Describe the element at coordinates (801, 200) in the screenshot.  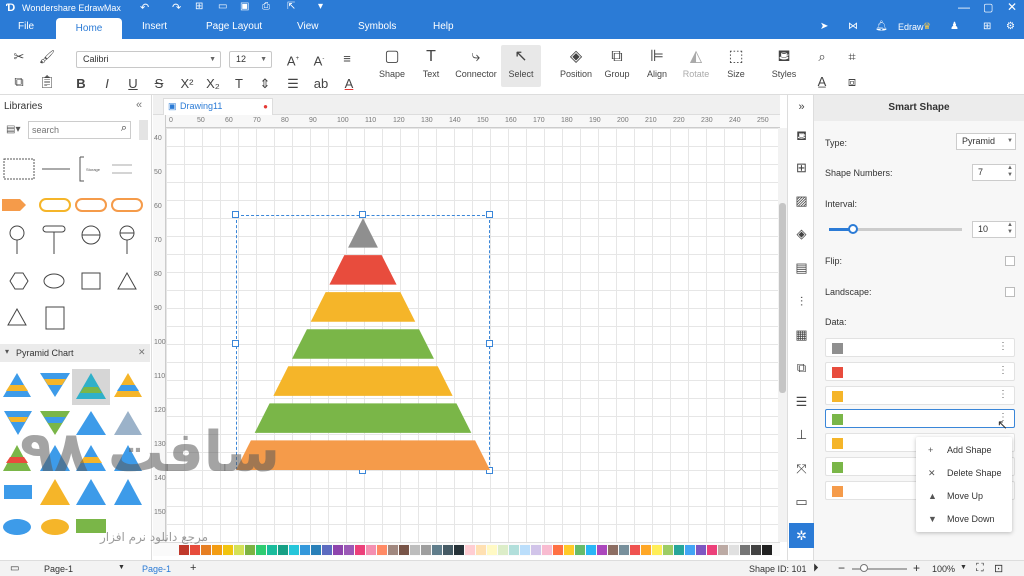
I see `image-icon: ▨` at that location.